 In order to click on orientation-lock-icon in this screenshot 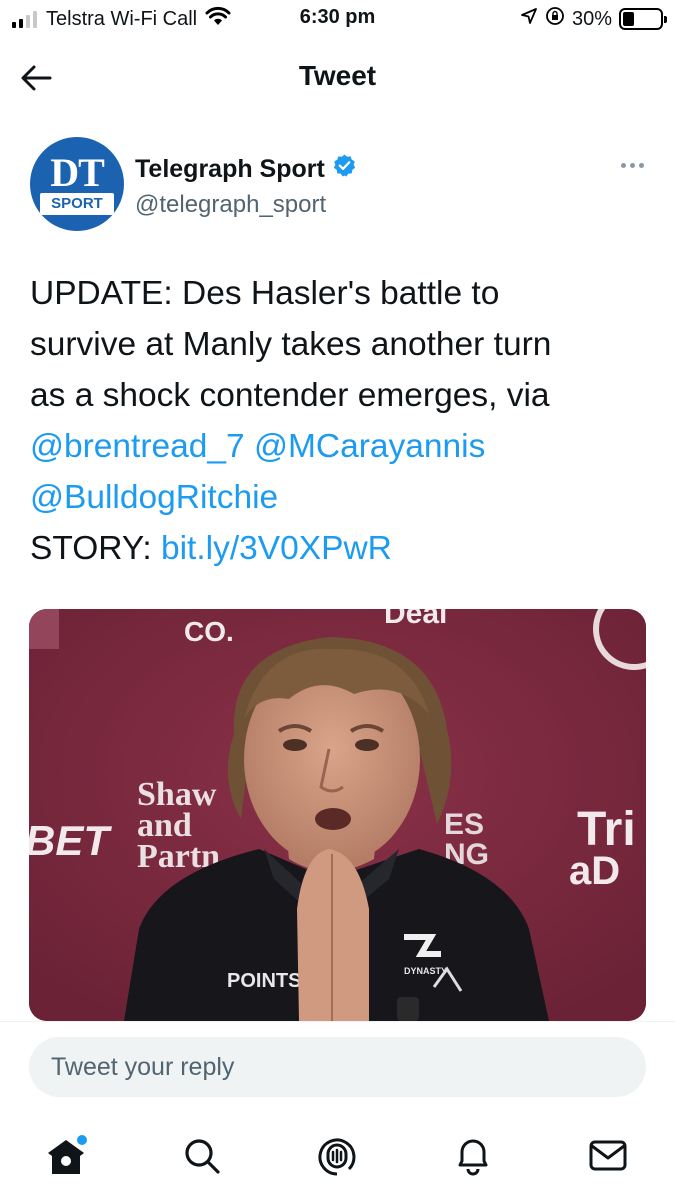, I will do `click(555, 19)`.